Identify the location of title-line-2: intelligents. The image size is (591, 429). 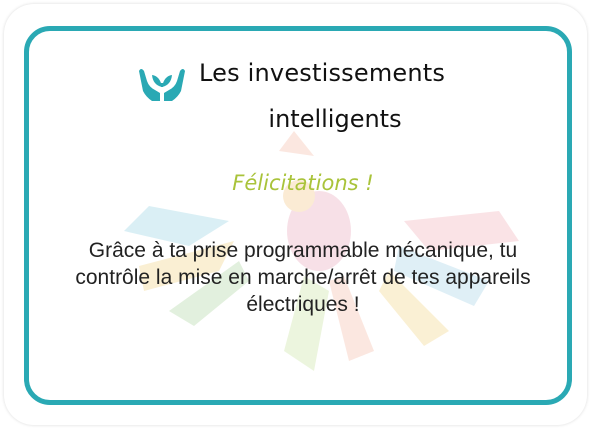
(335, 119).